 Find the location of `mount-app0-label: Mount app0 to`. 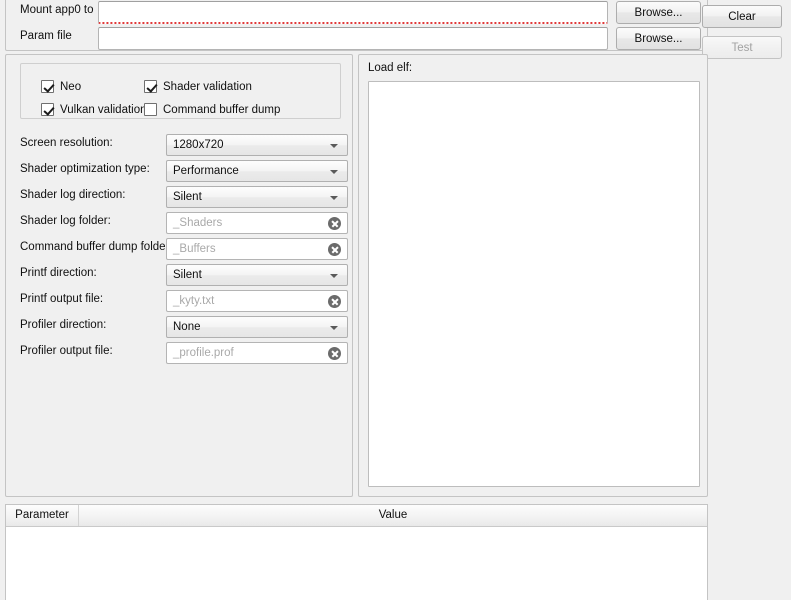

mount-app0-label: Mount app0 to is located at coordinates (57, 10).